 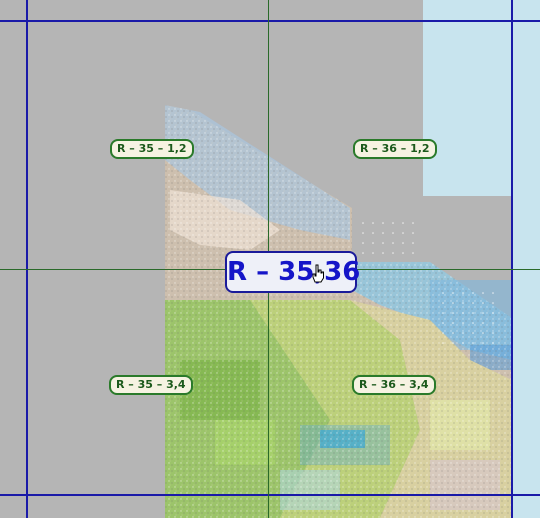 What do you see at coordinates (270, 21) in the screenshot?
I see `grid-line-horizontal-top` at bounding box center [270, 21].